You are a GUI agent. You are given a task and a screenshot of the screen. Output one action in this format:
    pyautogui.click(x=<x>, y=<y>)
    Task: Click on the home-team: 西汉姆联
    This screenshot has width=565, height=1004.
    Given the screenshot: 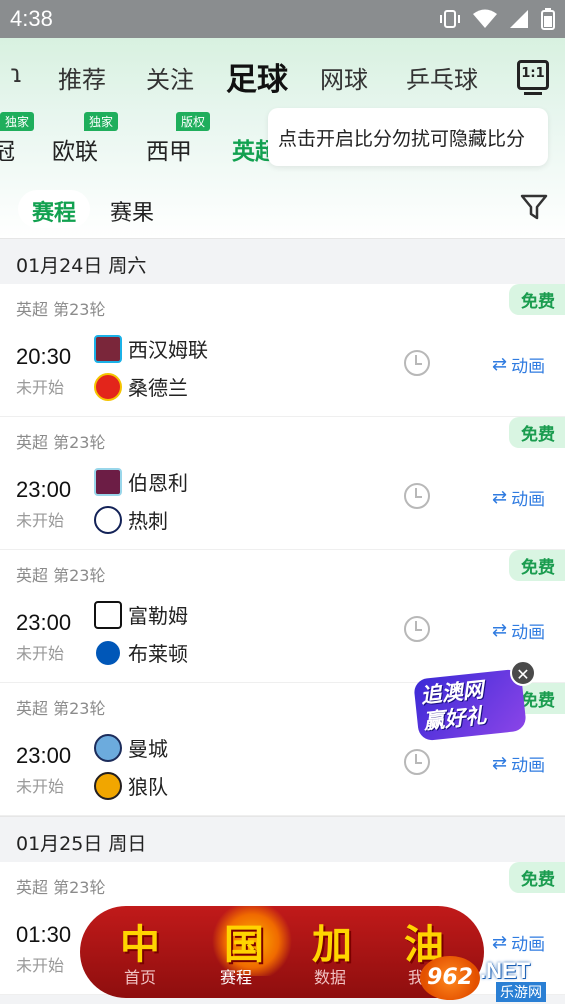 What is the action you would take?
    pyautogui.click(x=151, y=348)
    